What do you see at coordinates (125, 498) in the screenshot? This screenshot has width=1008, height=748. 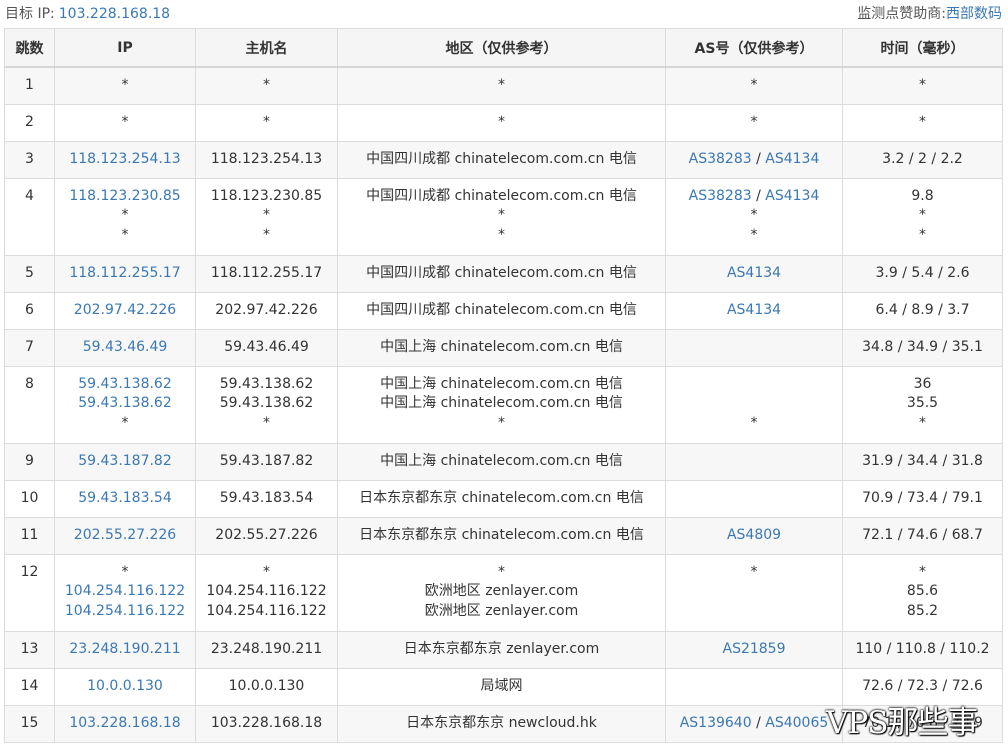 I see `ip-link: 59.43.183.54` at bounding box center [125, 498].